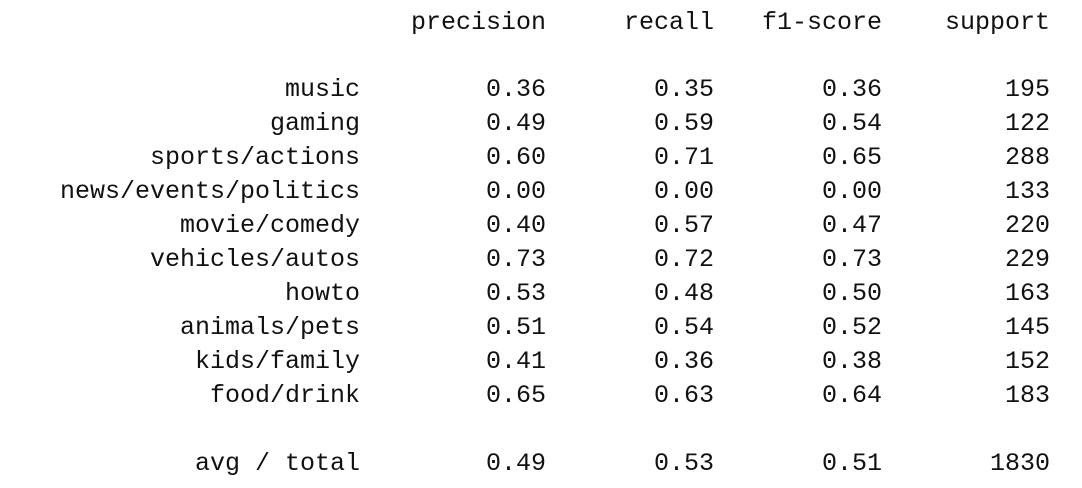 The width and height of the screenshot is (1082, 488). I want to click on row-f1-score: 0.52, so click(851, 327).